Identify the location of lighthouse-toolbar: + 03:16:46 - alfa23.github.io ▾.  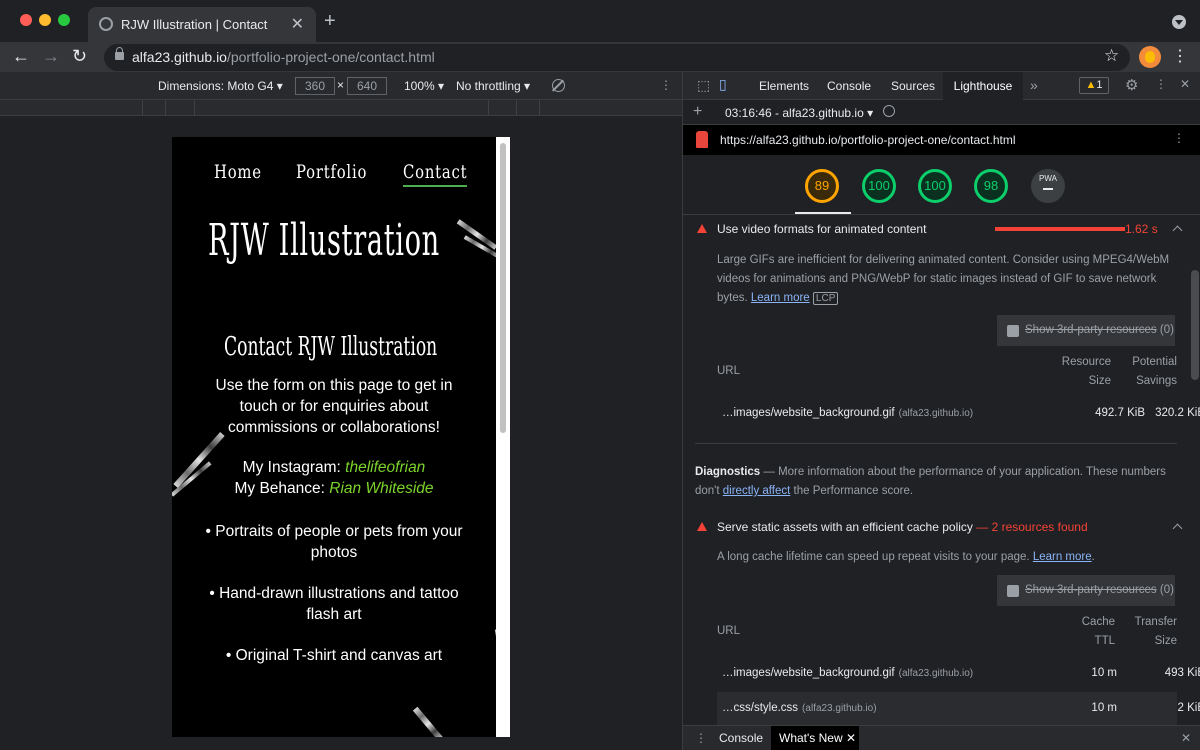
(941, 112).